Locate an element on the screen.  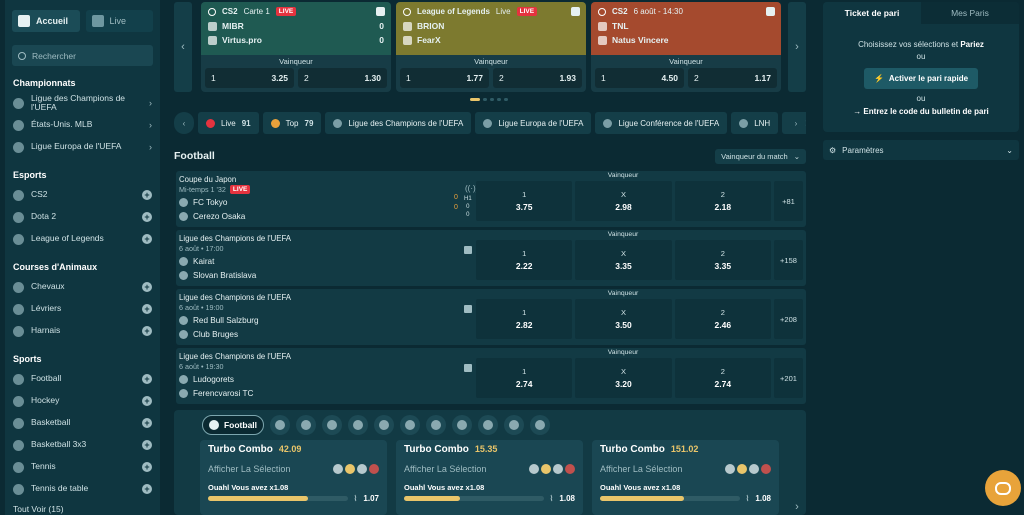
see-all-link: Tout Voir (15) is located at coordinates (82, 507).